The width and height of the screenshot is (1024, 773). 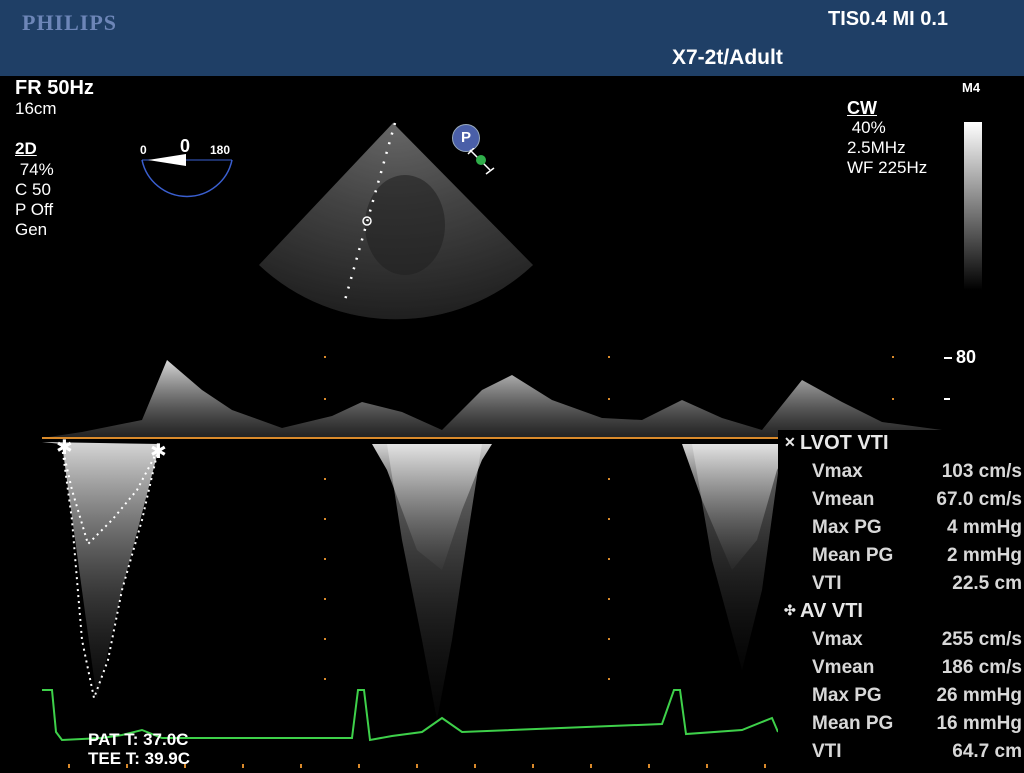 I want to click on angle-value: 0, so click(x=185, y=146).